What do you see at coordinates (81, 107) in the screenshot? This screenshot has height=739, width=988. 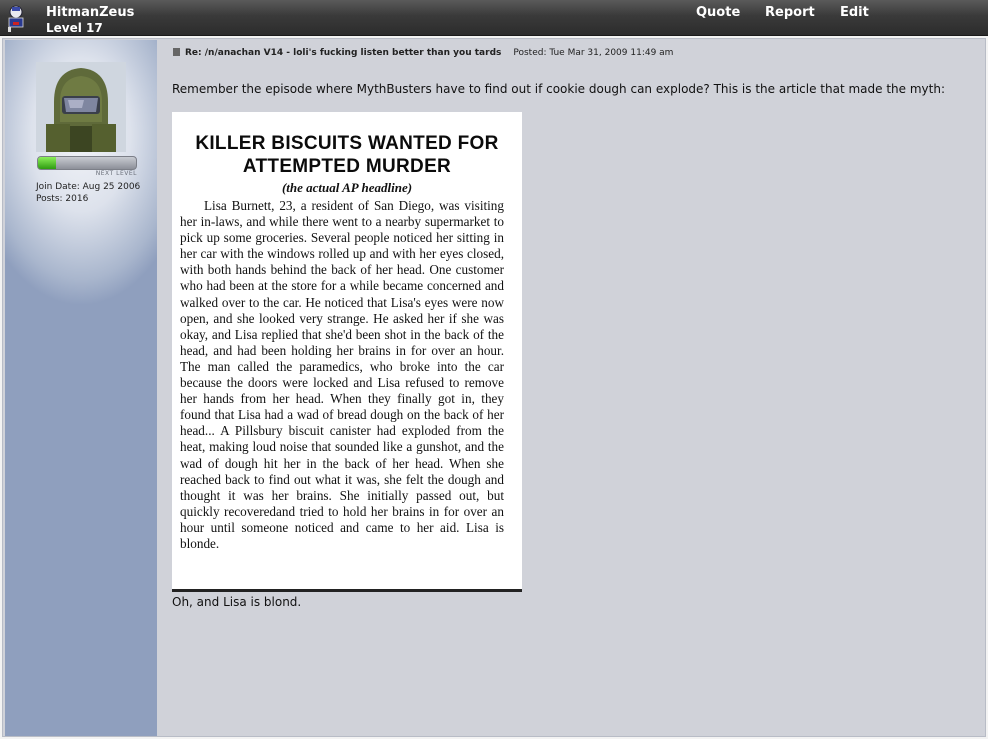 I see `helmet-avatar` at bounding box center [81, 107].